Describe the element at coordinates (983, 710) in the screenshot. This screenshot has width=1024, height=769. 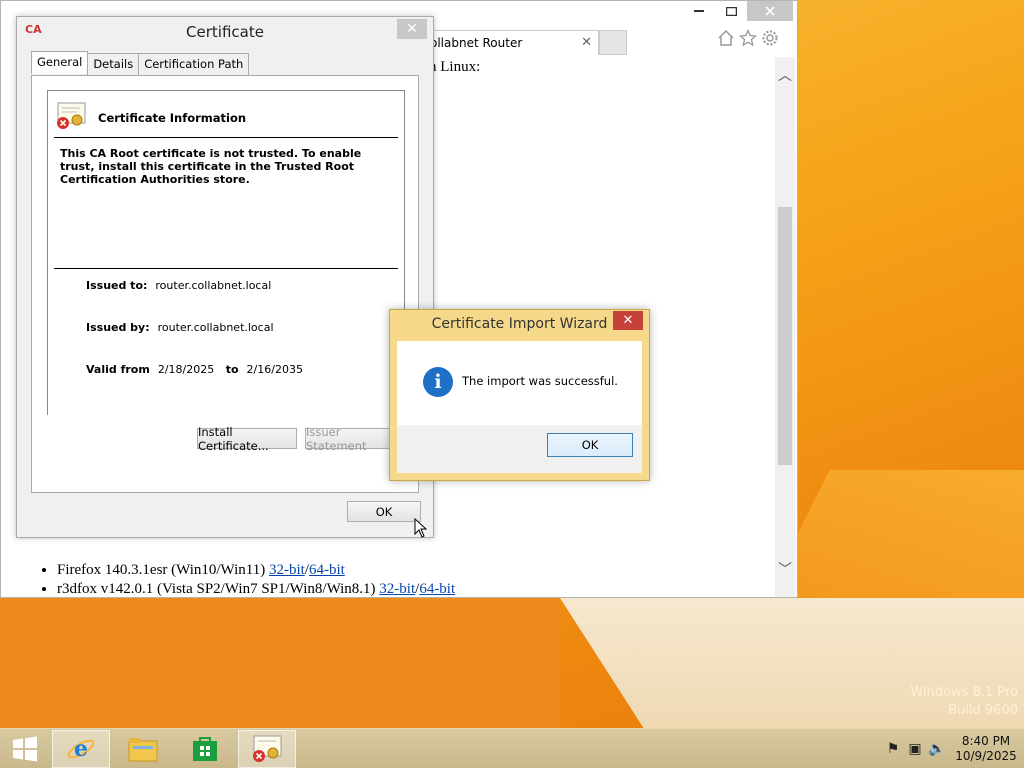
I see `watermark-build: Build 9600` at that location.